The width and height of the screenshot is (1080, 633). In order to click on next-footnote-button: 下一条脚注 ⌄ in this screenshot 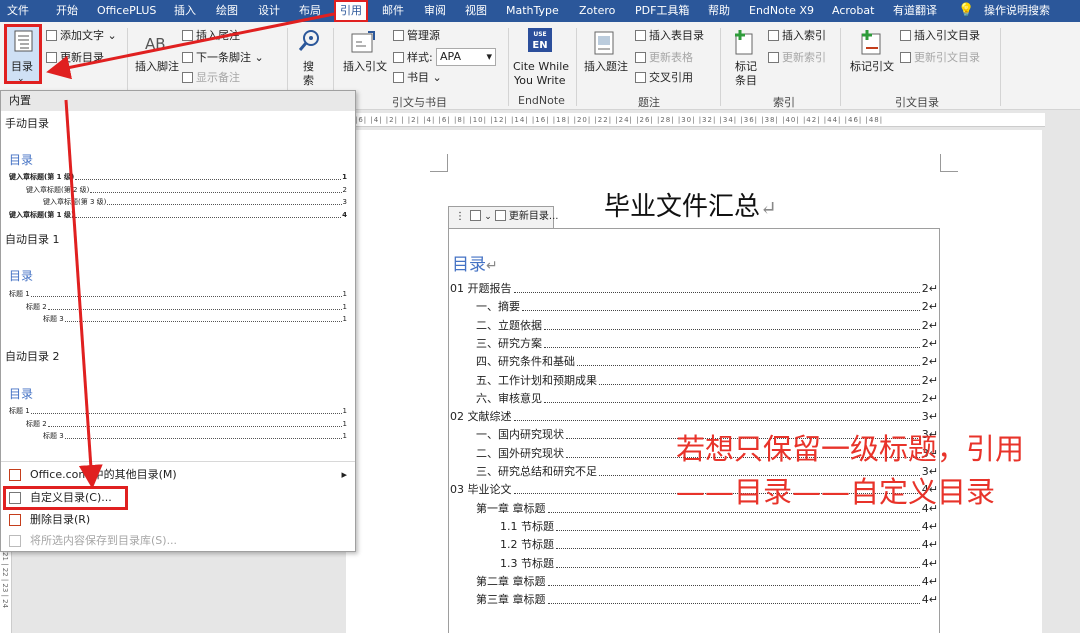, I will do `click(223, 58)`.